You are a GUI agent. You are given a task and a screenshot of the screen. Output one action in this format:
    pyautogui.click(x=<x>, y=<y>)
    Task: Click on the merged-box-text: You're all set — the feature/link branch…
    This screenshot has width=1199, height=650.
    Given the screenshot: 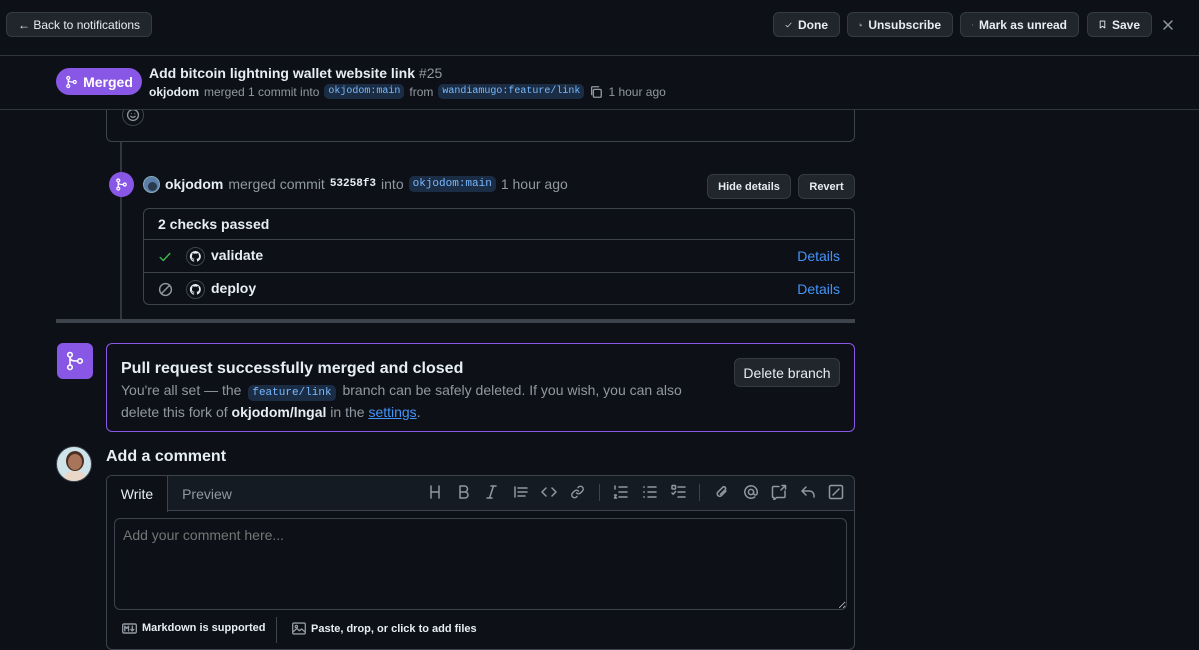 What is the action you would take?
    pyautogui.click(x=419, y=401)
    